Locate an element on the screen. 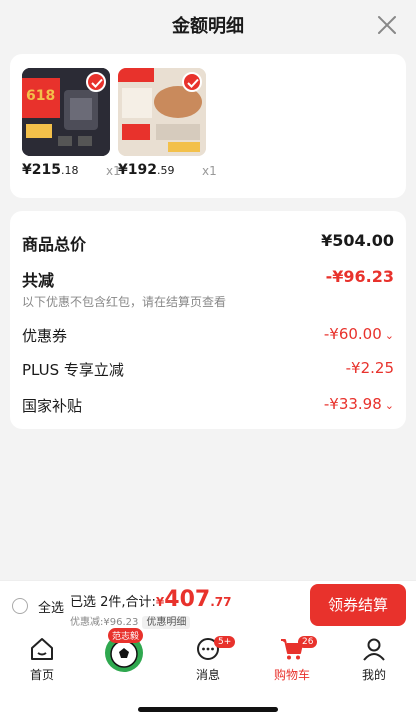 The image size is (416, 720). reduce-note: 以下优惠不包含红包，请在结算页查看 is located at coordinates (124, 302).